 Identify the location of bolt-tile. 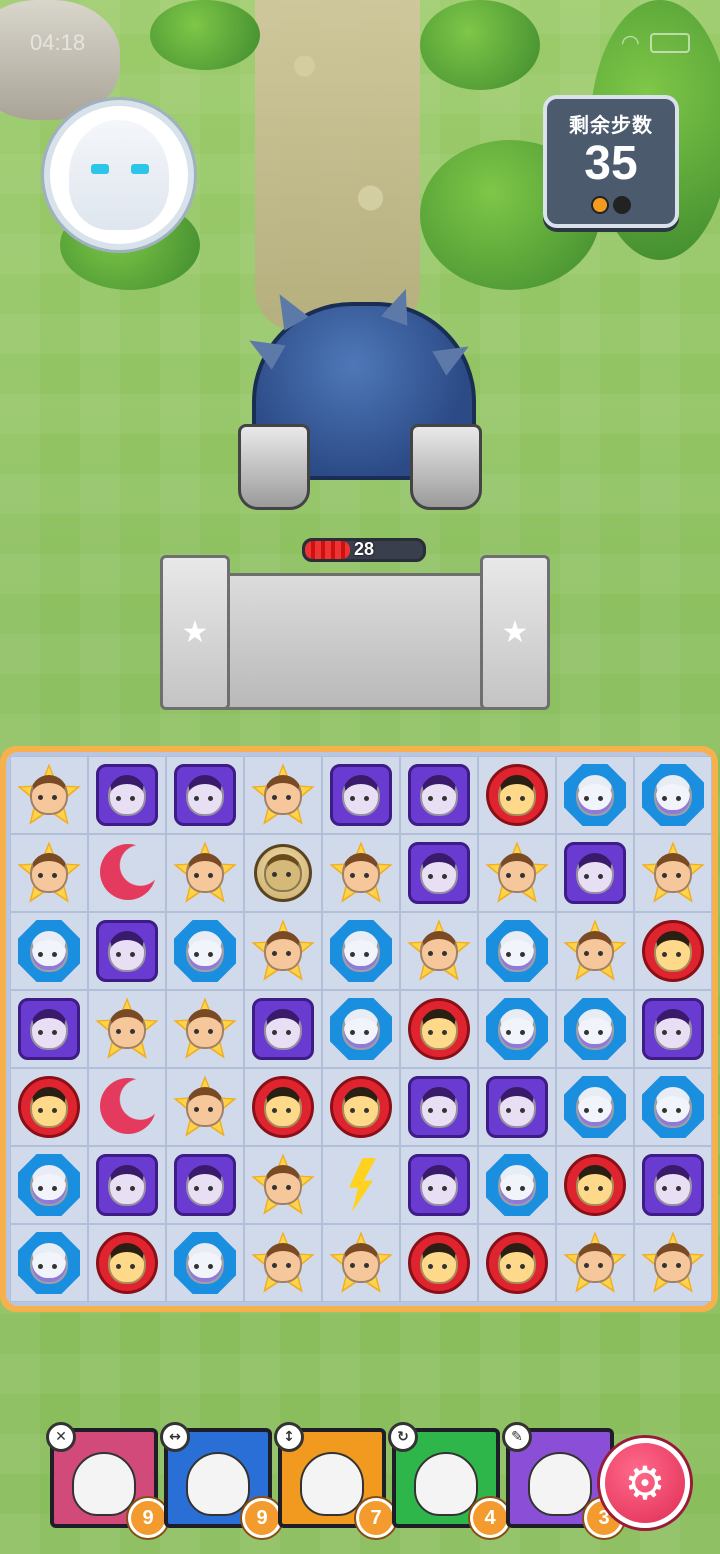
(361, 1185).